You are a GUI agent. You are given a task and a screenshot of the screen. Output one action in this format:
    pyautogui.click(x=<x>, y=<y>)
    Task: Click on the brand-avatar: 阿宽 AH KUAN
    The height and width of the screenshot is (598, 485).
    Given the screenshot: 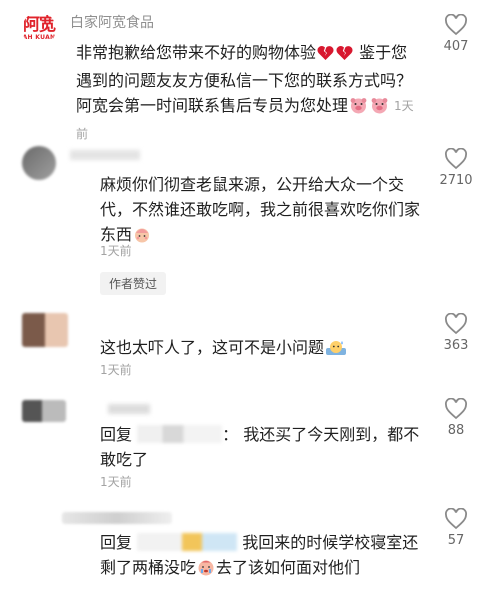 What is the action you would take?
    pyautogui.click(x=39, y=29)
    